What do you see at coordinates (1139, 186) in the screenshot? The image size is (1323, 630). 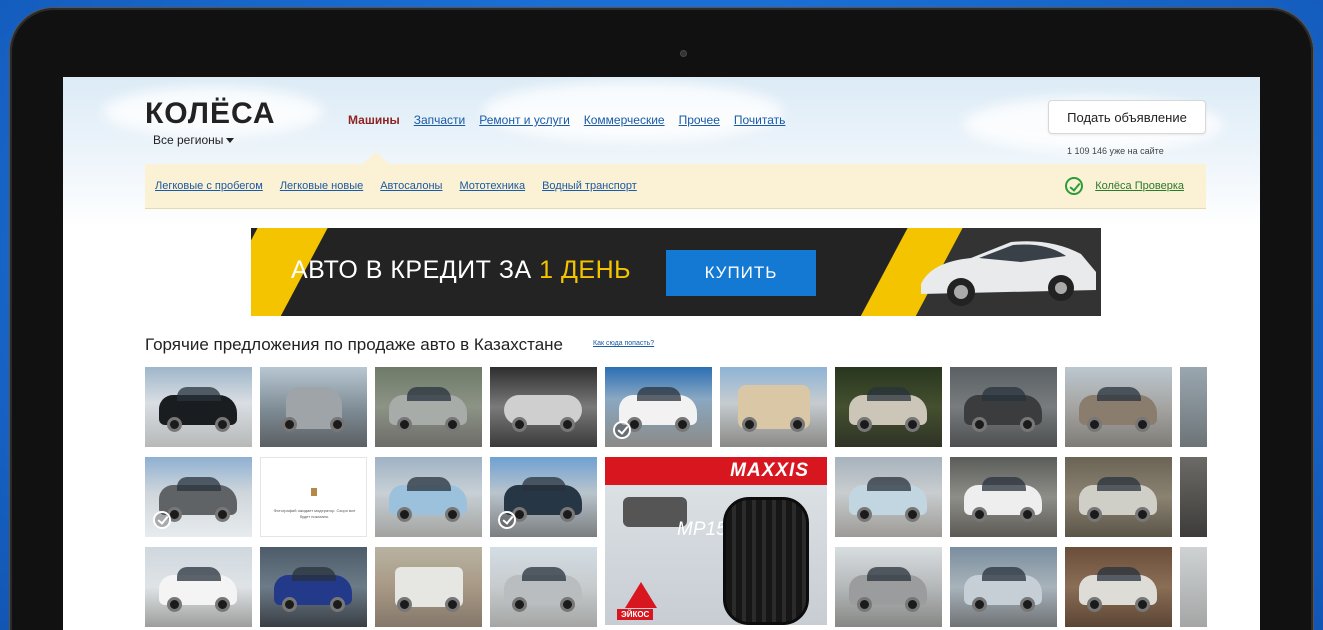 I see `verify-link: Колёса Проверка` at bounding box center [1139, 186].